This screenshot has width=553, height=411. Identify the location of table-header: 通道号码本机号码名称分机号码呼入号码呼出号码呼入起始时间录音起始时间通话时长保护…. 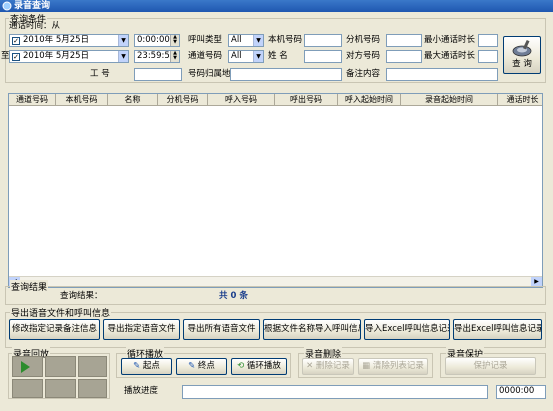
(275, 100).